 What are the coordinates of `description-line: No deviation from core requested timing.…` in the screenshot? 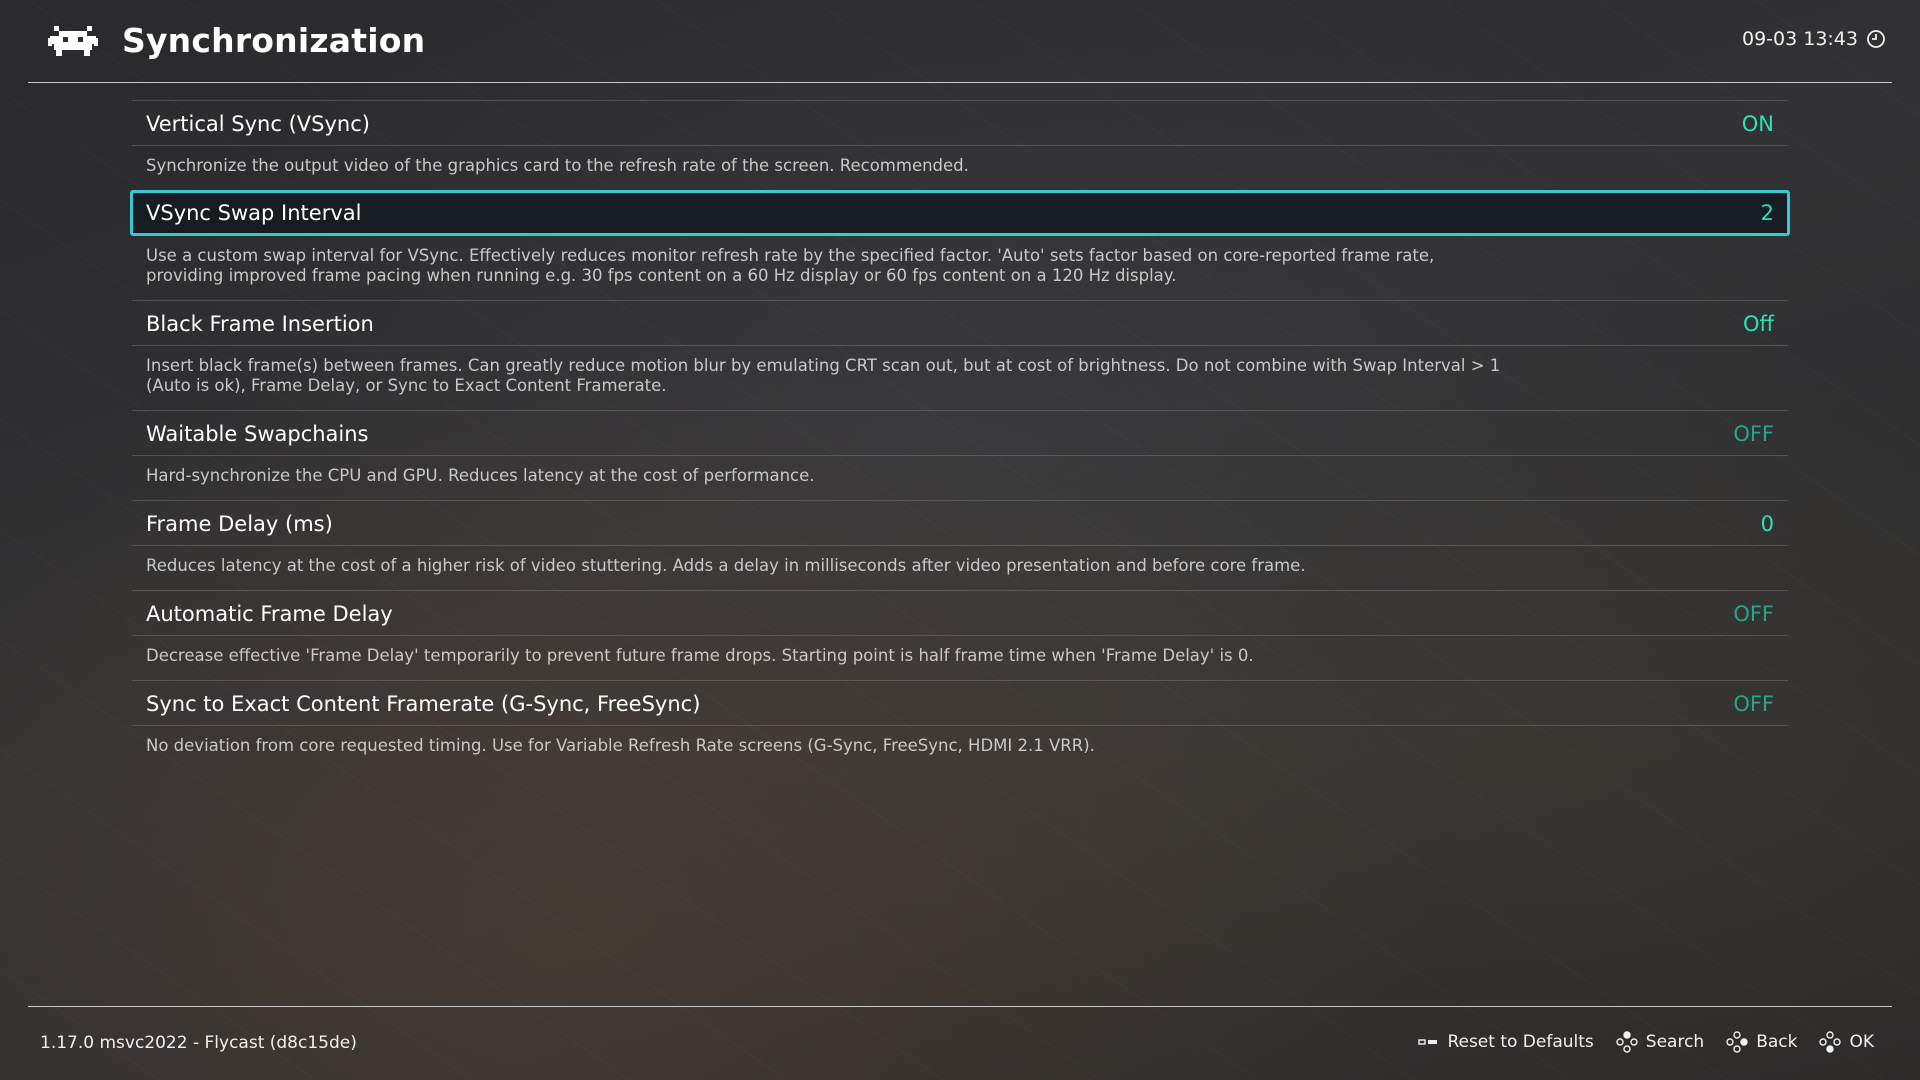 It's located at (620, 745).